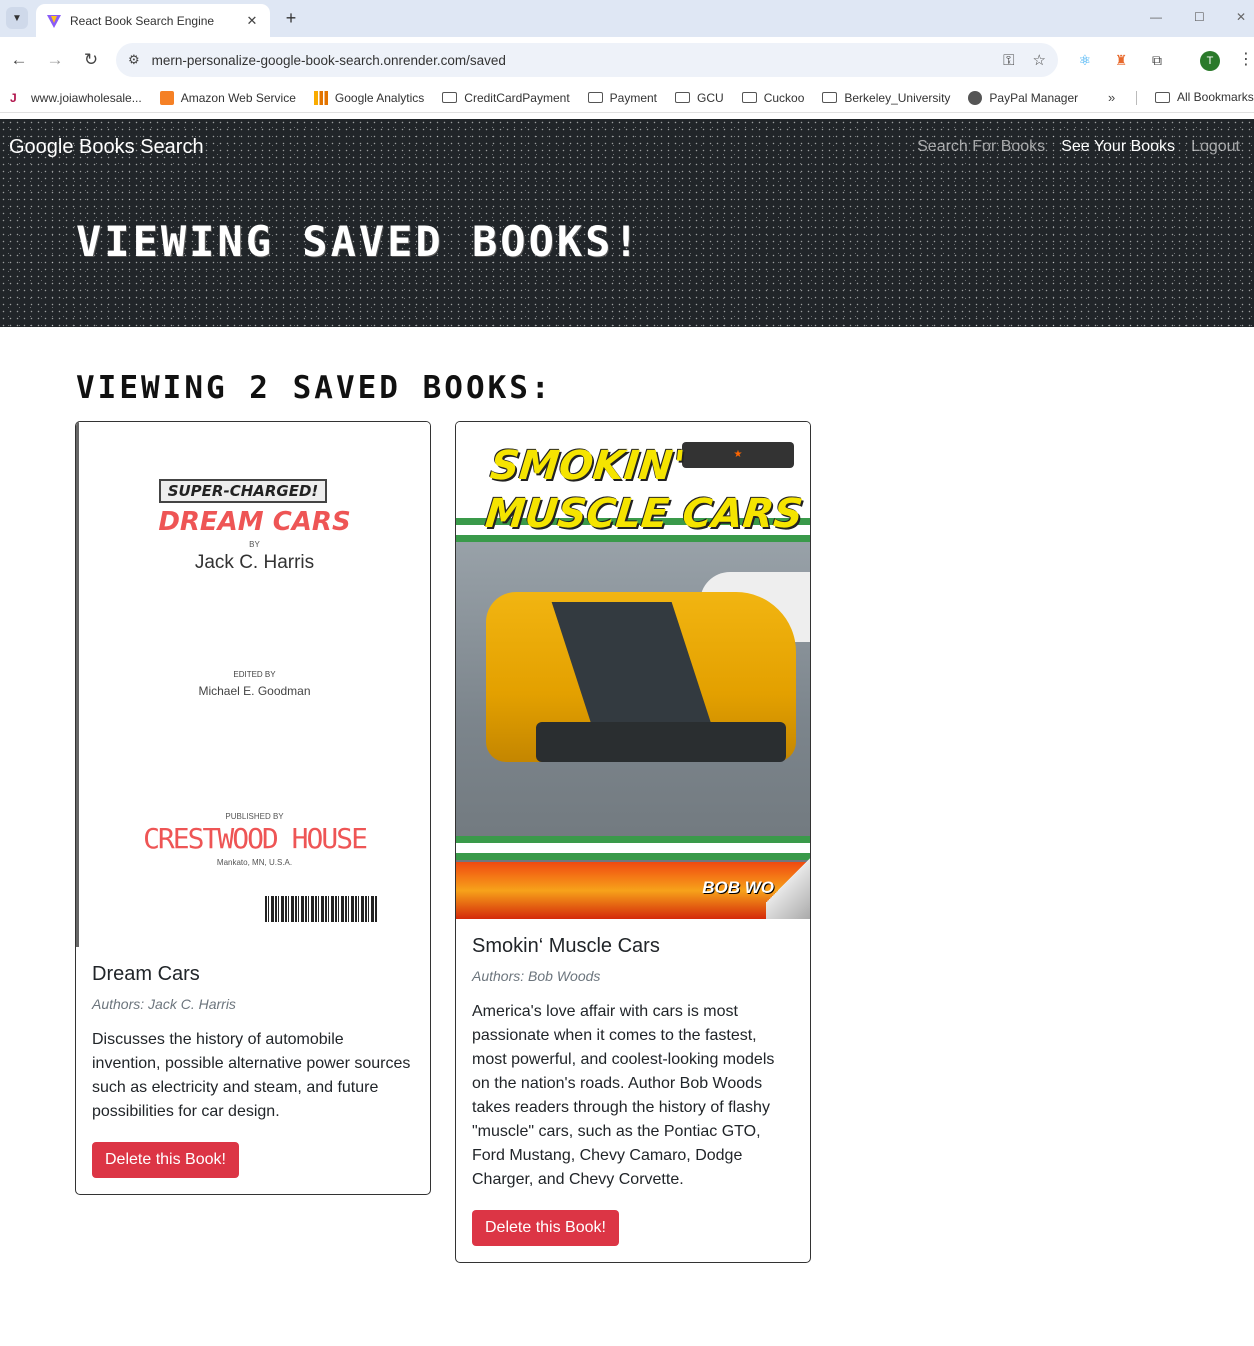 The height and width of the screenshot is (1346, 1254). What do you see at coordinates (644, 514) in the screenshot?
I see `cover-text: MUSCLE CARS` at bounding box center [644, 514].